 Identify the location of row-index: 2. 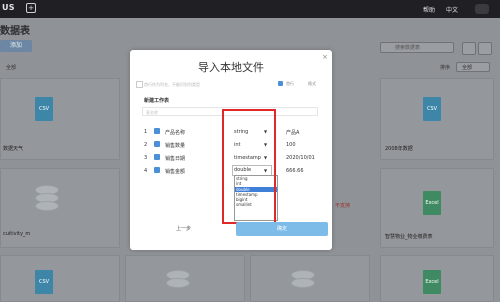
(146, 145).